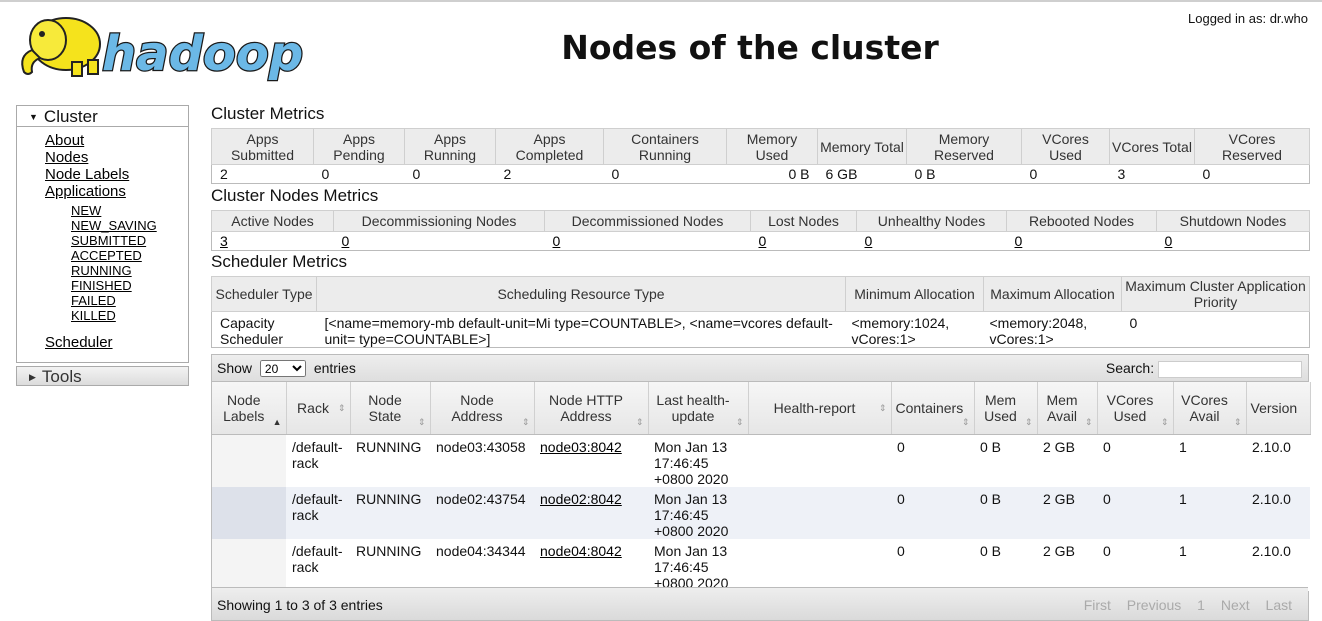 This screenshot has width=1322, height=621. What do you see at coordinates (32, 377) in the screenshot?
I see `triangle-right-icon: ▶` at bounding box center [32, 377].